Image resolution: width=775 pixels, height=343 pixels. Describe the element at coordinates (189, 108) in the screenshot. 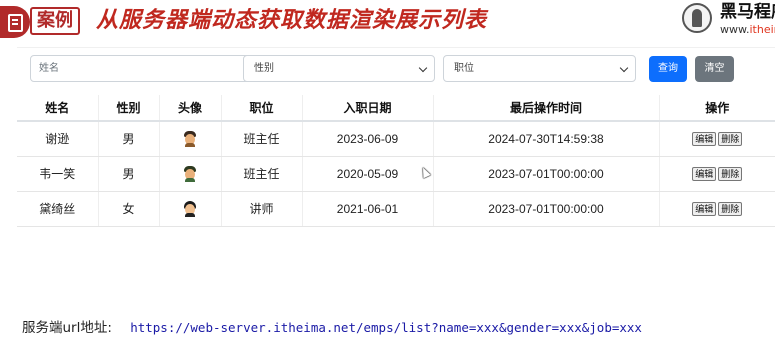

I see `column-header-avatar: 头像` at that location.